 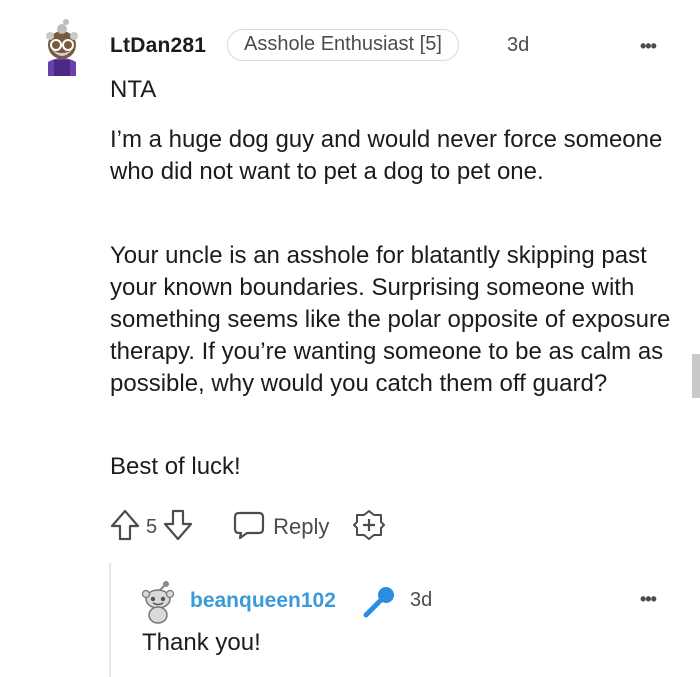 What do you see at coordinates (125, 527) in the screenshot?
I see `arrow-up-icon` at bounding box center [125, 527].